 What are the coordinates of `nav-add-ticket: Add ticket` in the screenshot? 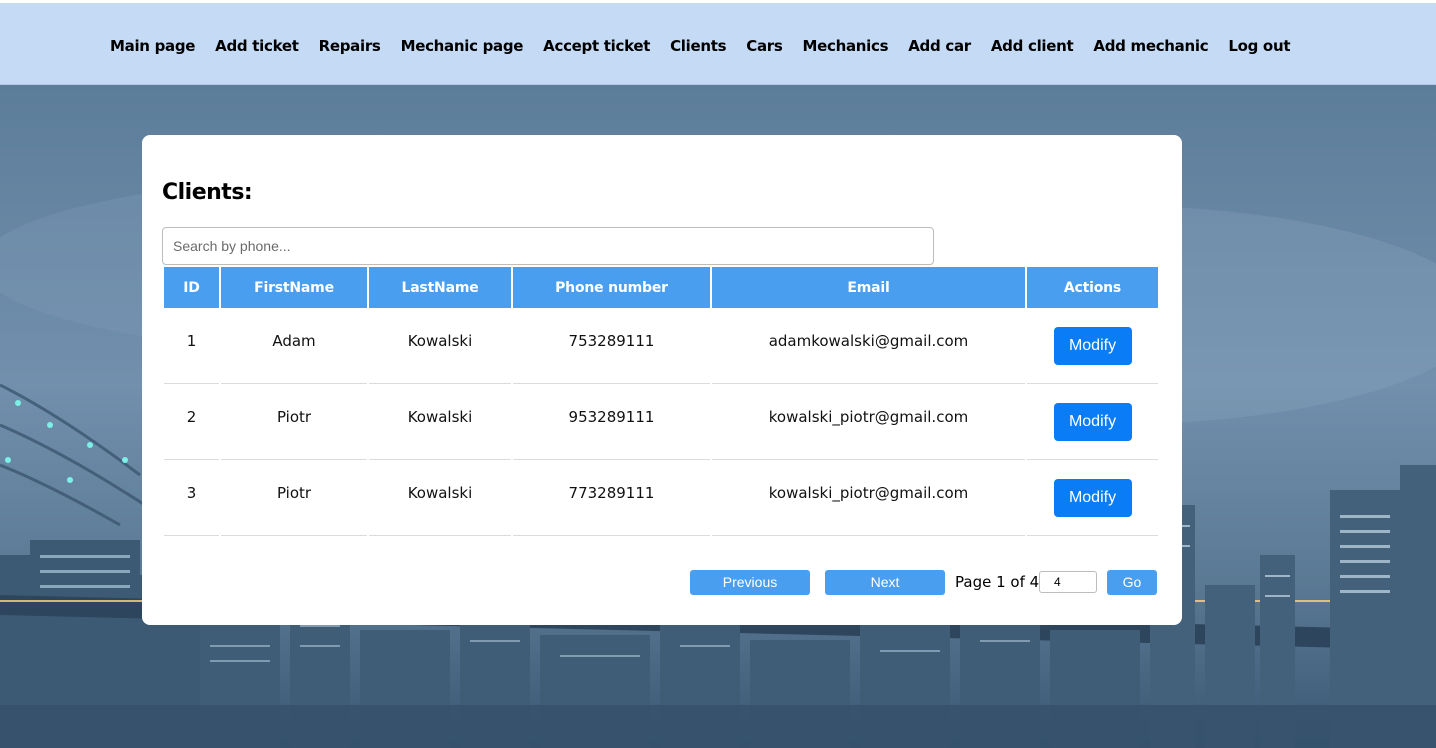 It's located at (257, 46).